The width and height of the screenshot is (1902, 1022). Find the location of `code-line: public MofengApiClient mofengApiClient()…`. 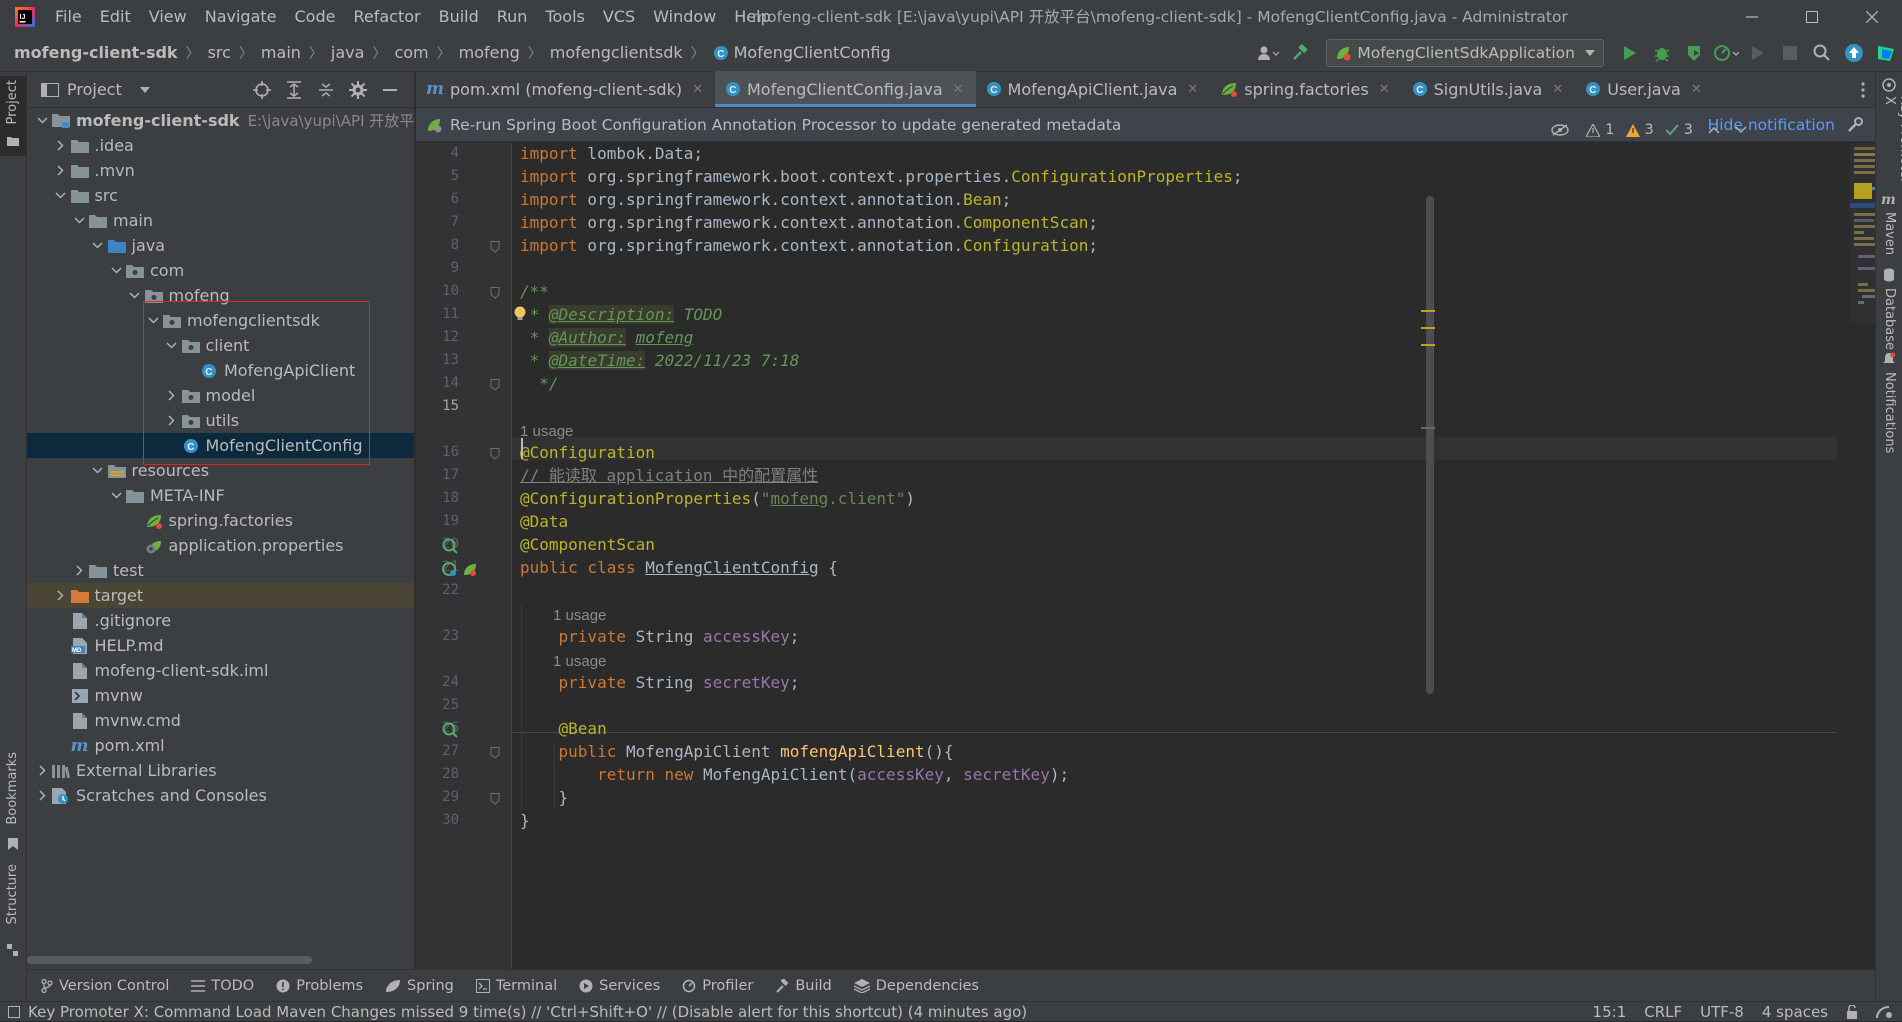

code-line: public MofengApiClient mofengApiClient()… is located at coordinates (737, 752).